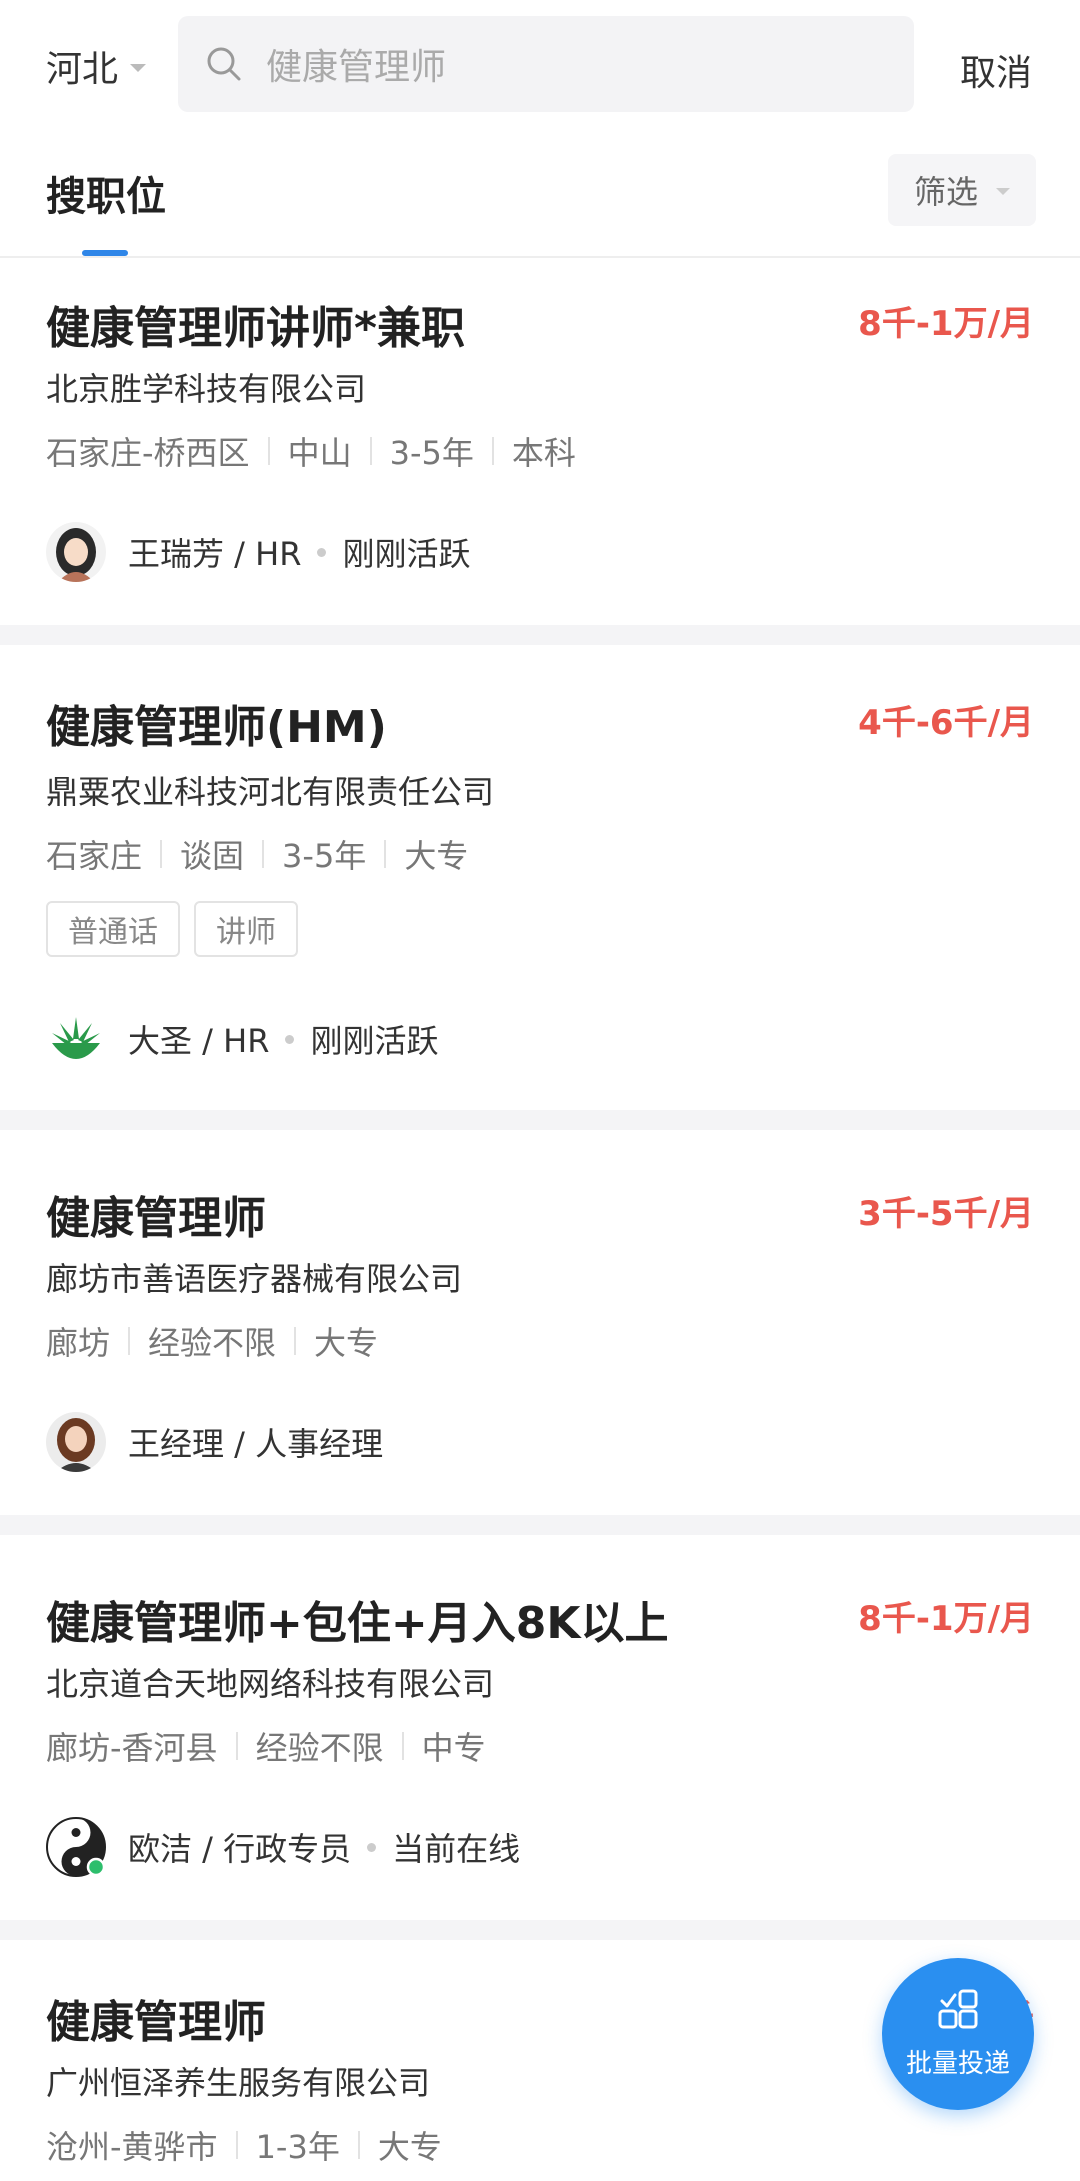 The width and height of the screenshot is (1080, 2181). Describe the element at coordinates (78, 1343) in the screenshot. I see `job-location: 廊坊` at that location.